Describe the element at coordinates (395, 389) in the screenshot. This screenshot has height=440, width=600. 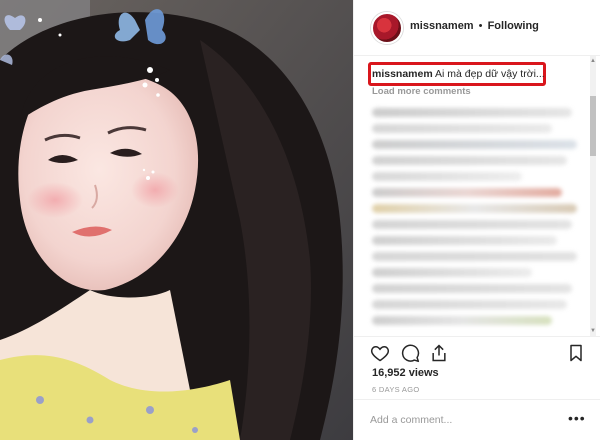
I see `post-date: 6 DAYS AGO` at that location.